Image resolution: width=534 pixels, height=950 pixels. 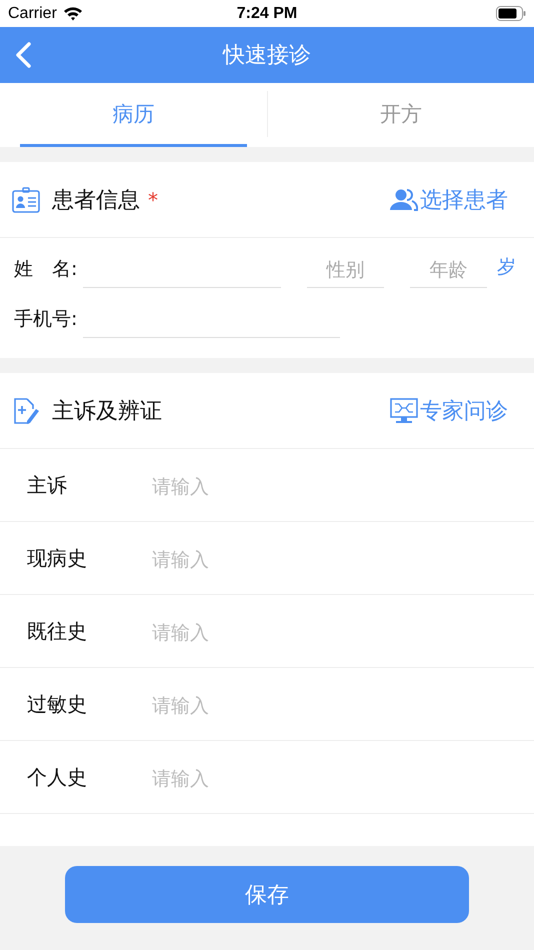 I want to click on status-time: 7:24 PM, so click(x=267, y=13).